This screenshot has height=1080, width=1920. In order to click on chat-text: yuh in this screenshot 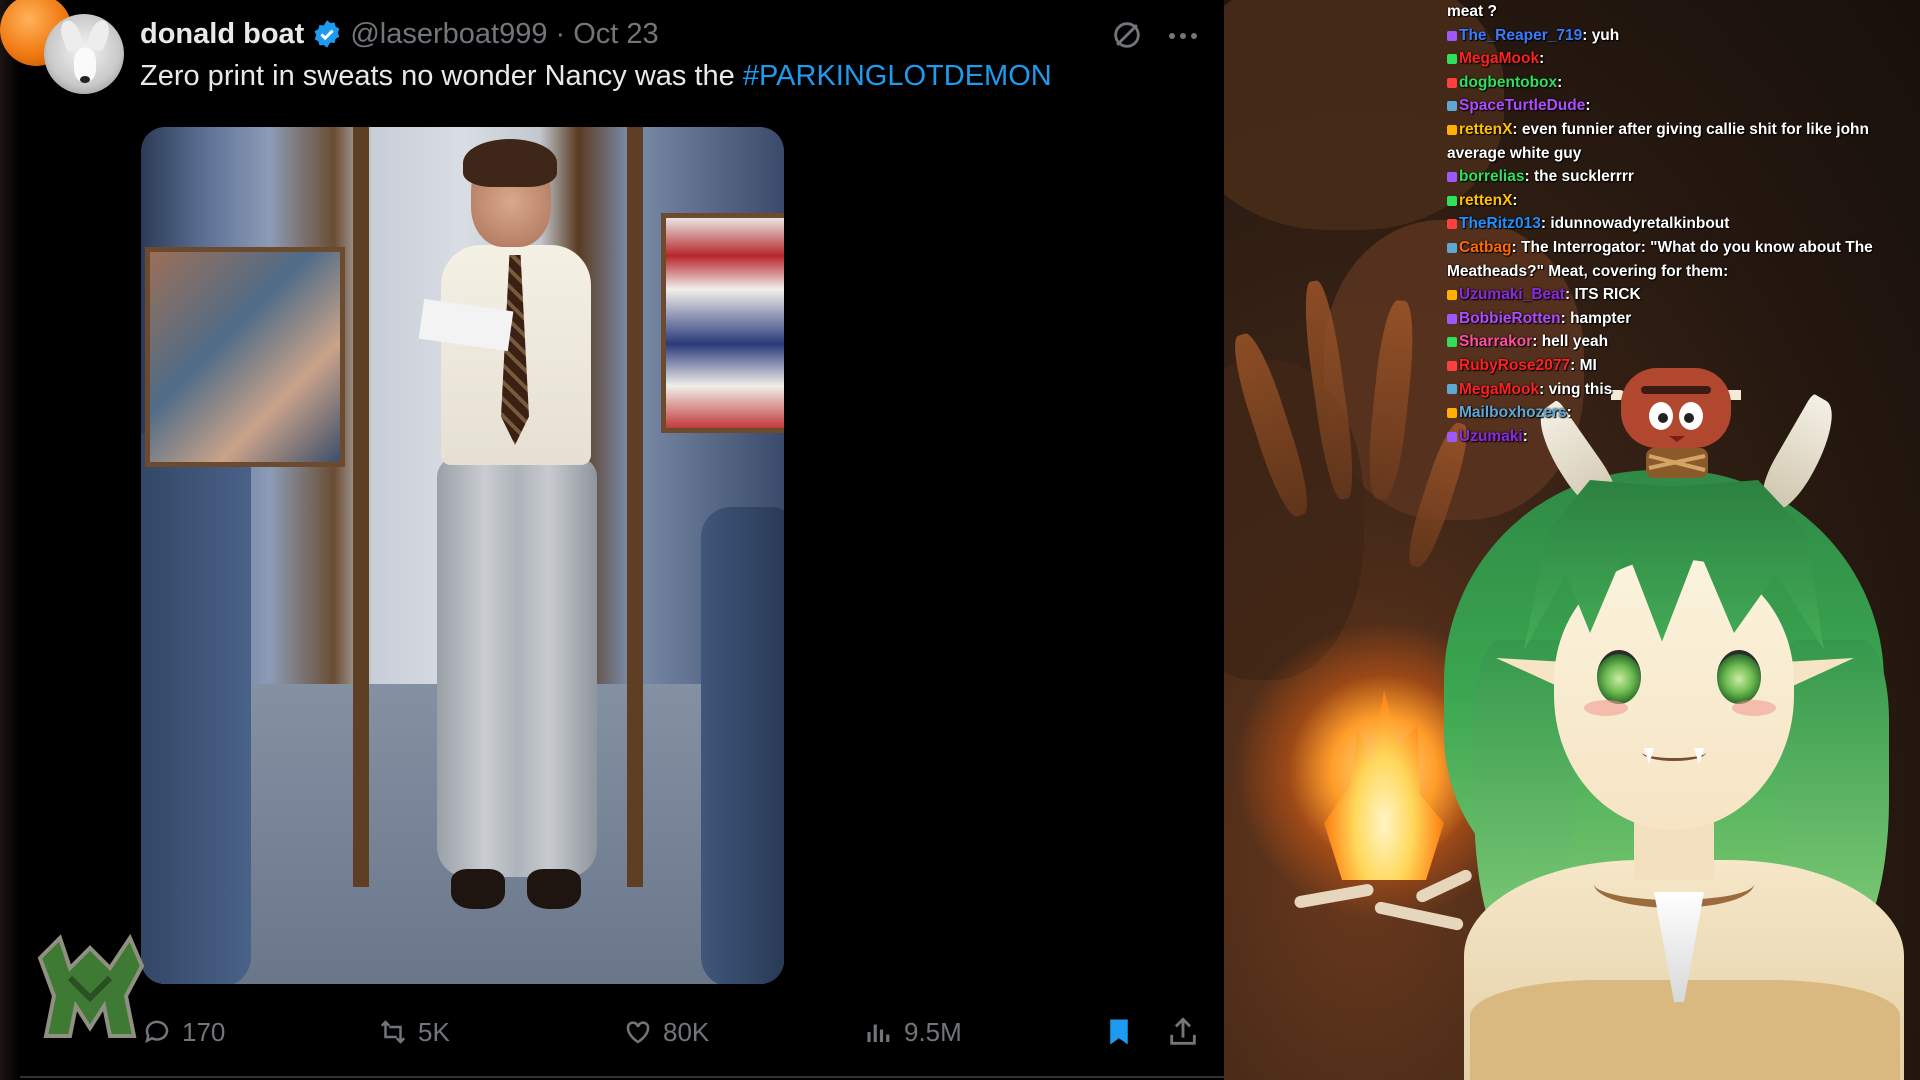, I will do `click(1605, 35)`.